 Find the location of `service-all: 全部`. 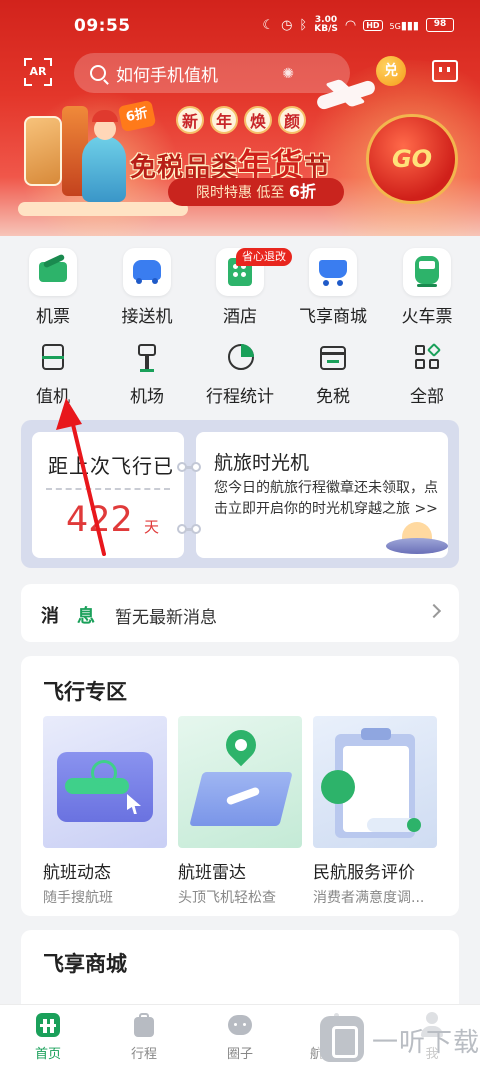

service-all: 全部 is located at coordinates (427, 373).